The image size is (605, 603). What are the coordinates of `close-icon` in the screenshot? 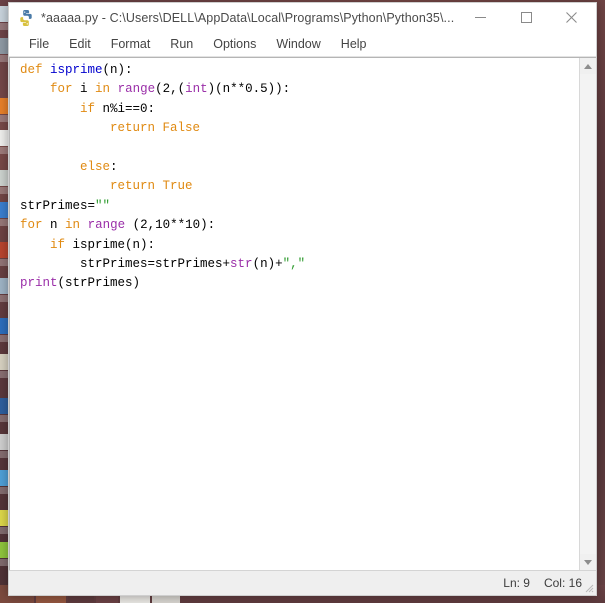 It's located at (571, 17).